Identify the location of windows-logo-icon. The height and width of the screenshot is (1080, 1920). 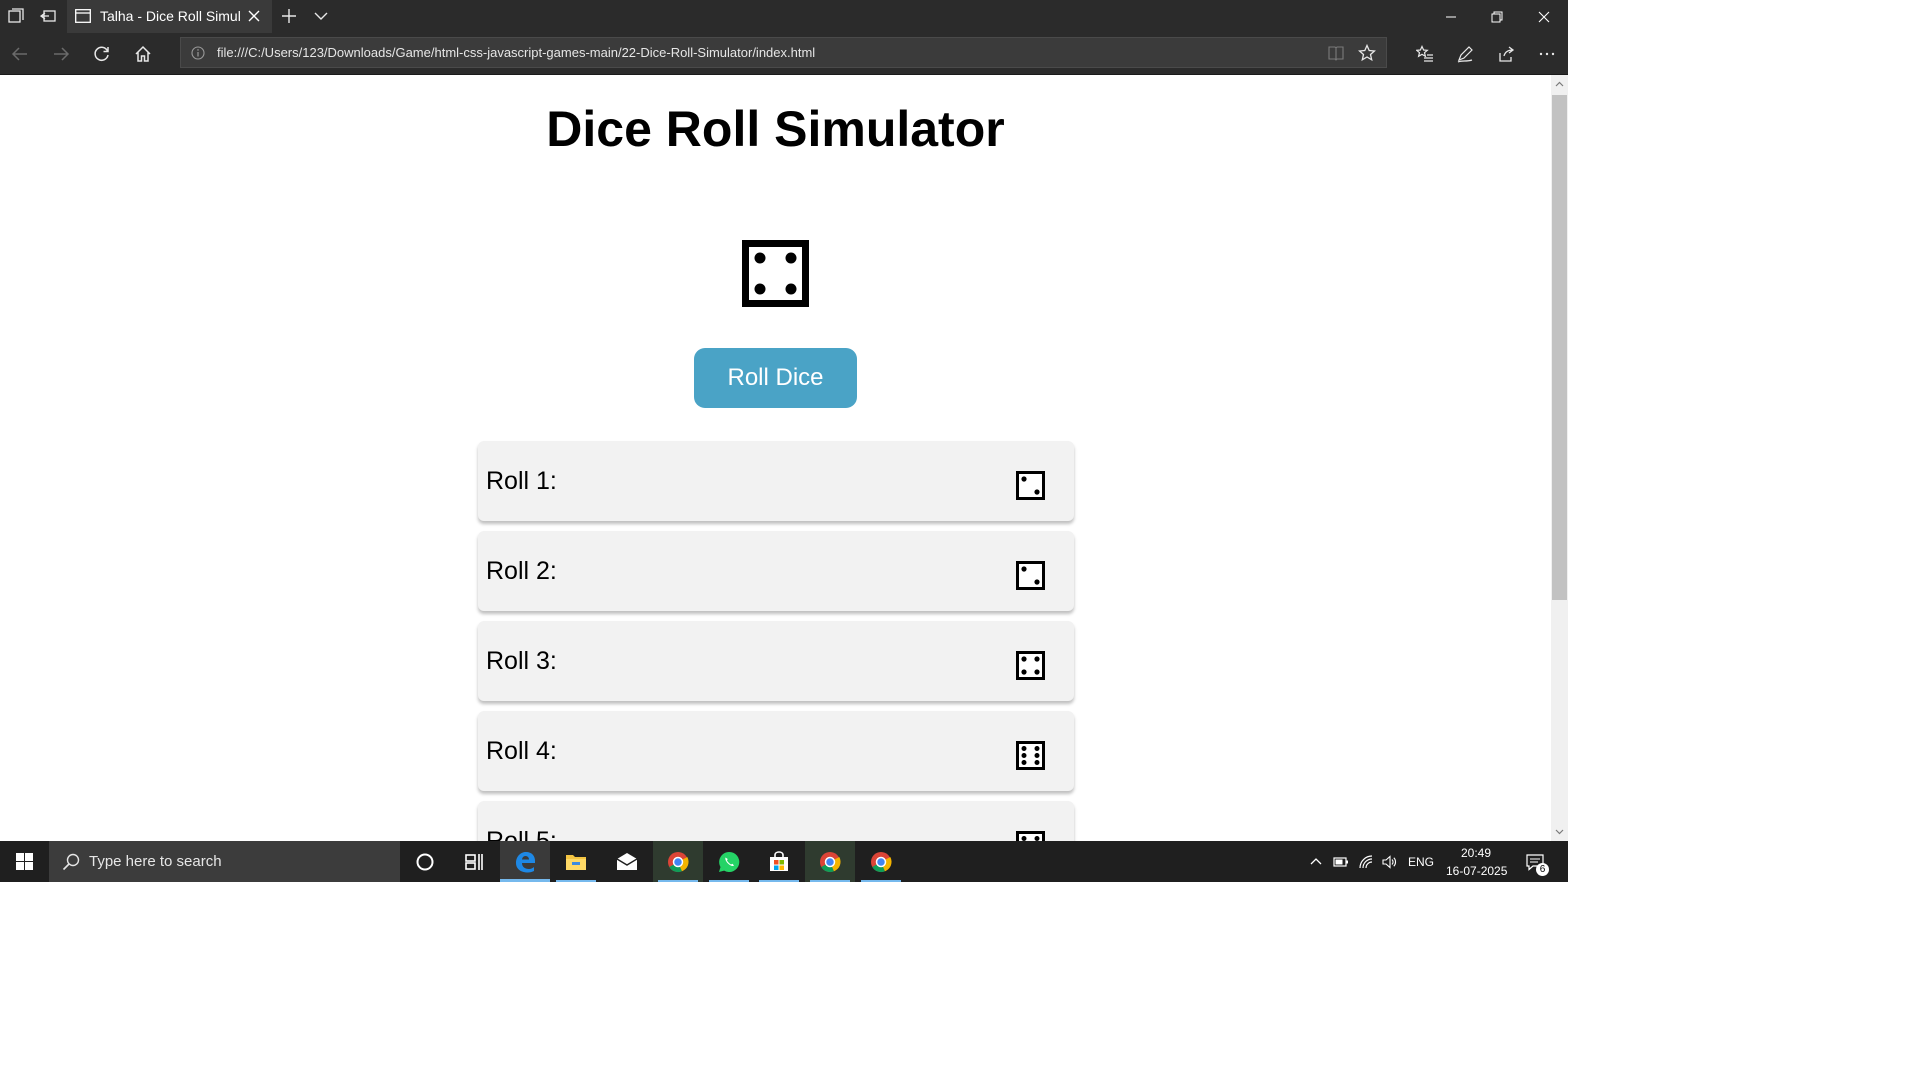
(24, 861).